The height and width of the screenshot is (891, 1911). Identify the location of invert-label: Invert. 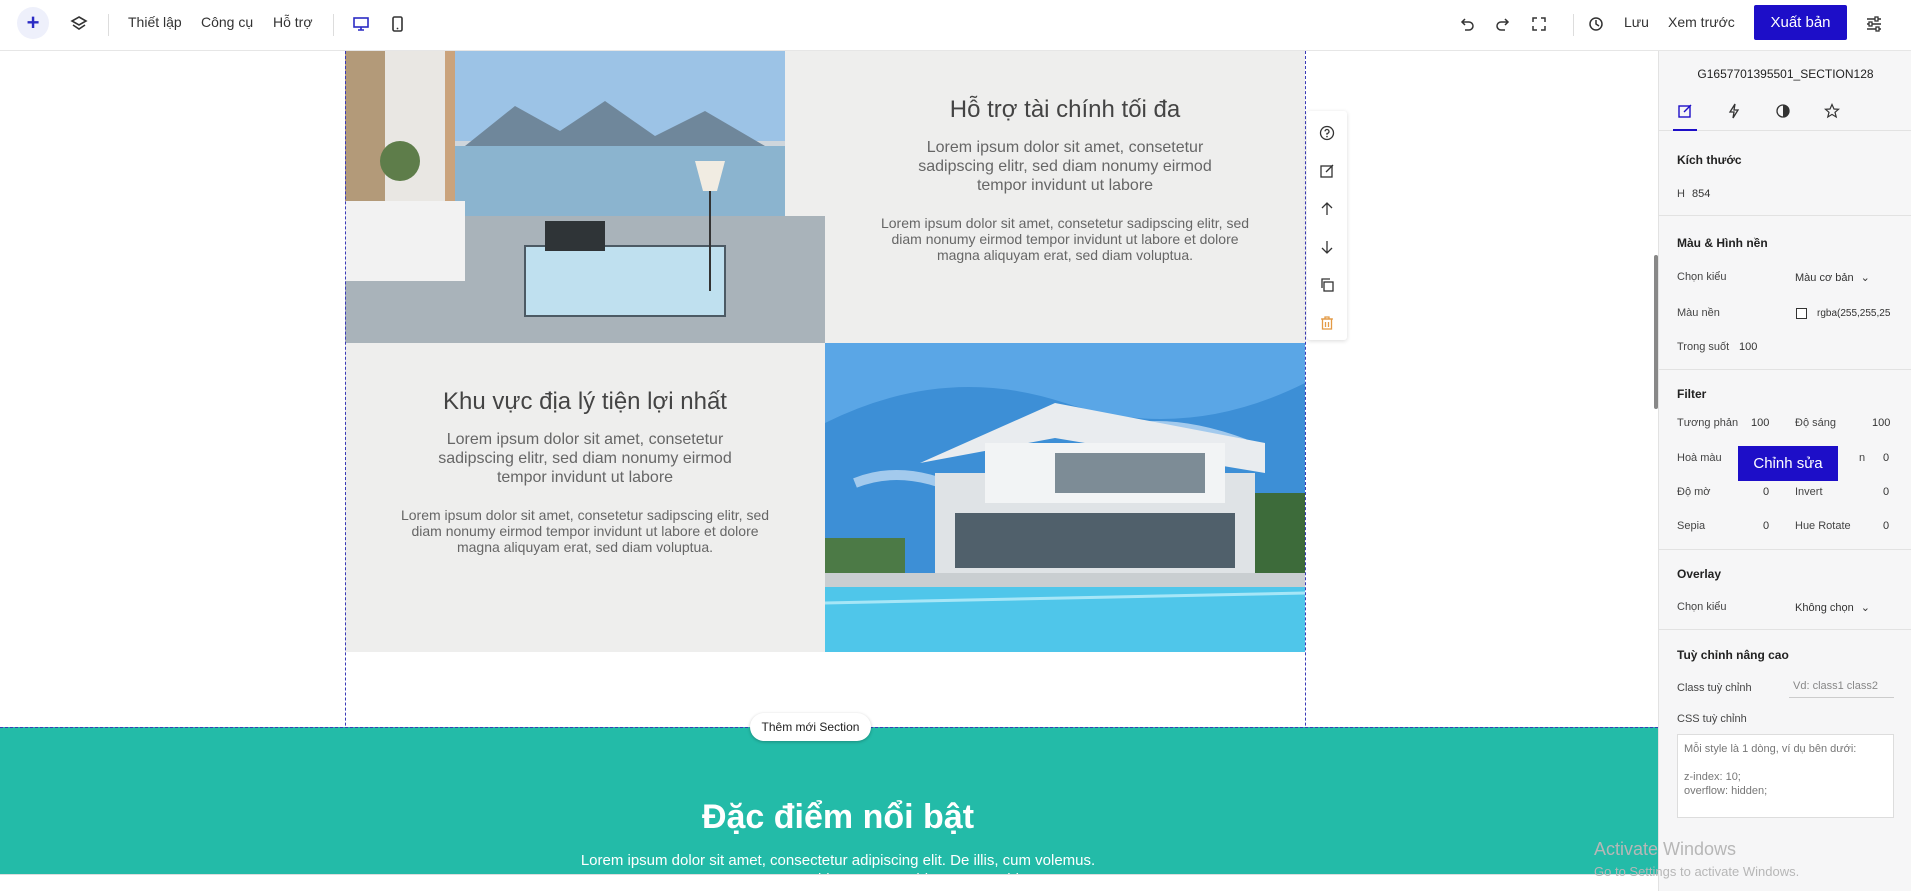
(1809, 492).